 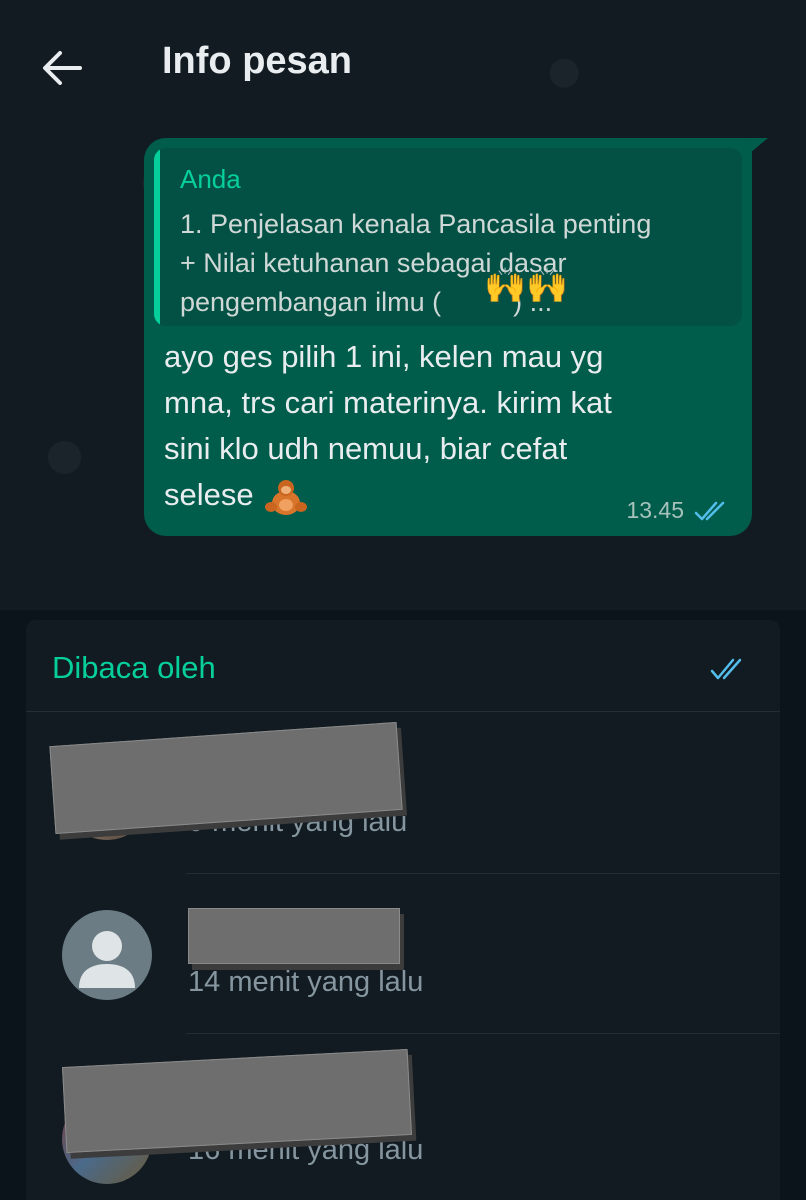 What do you see at coordinates (306, 982) in the screenshot?
I see `reader-read-time: 14 menit yang lalu` at bounding box center [306, 982].